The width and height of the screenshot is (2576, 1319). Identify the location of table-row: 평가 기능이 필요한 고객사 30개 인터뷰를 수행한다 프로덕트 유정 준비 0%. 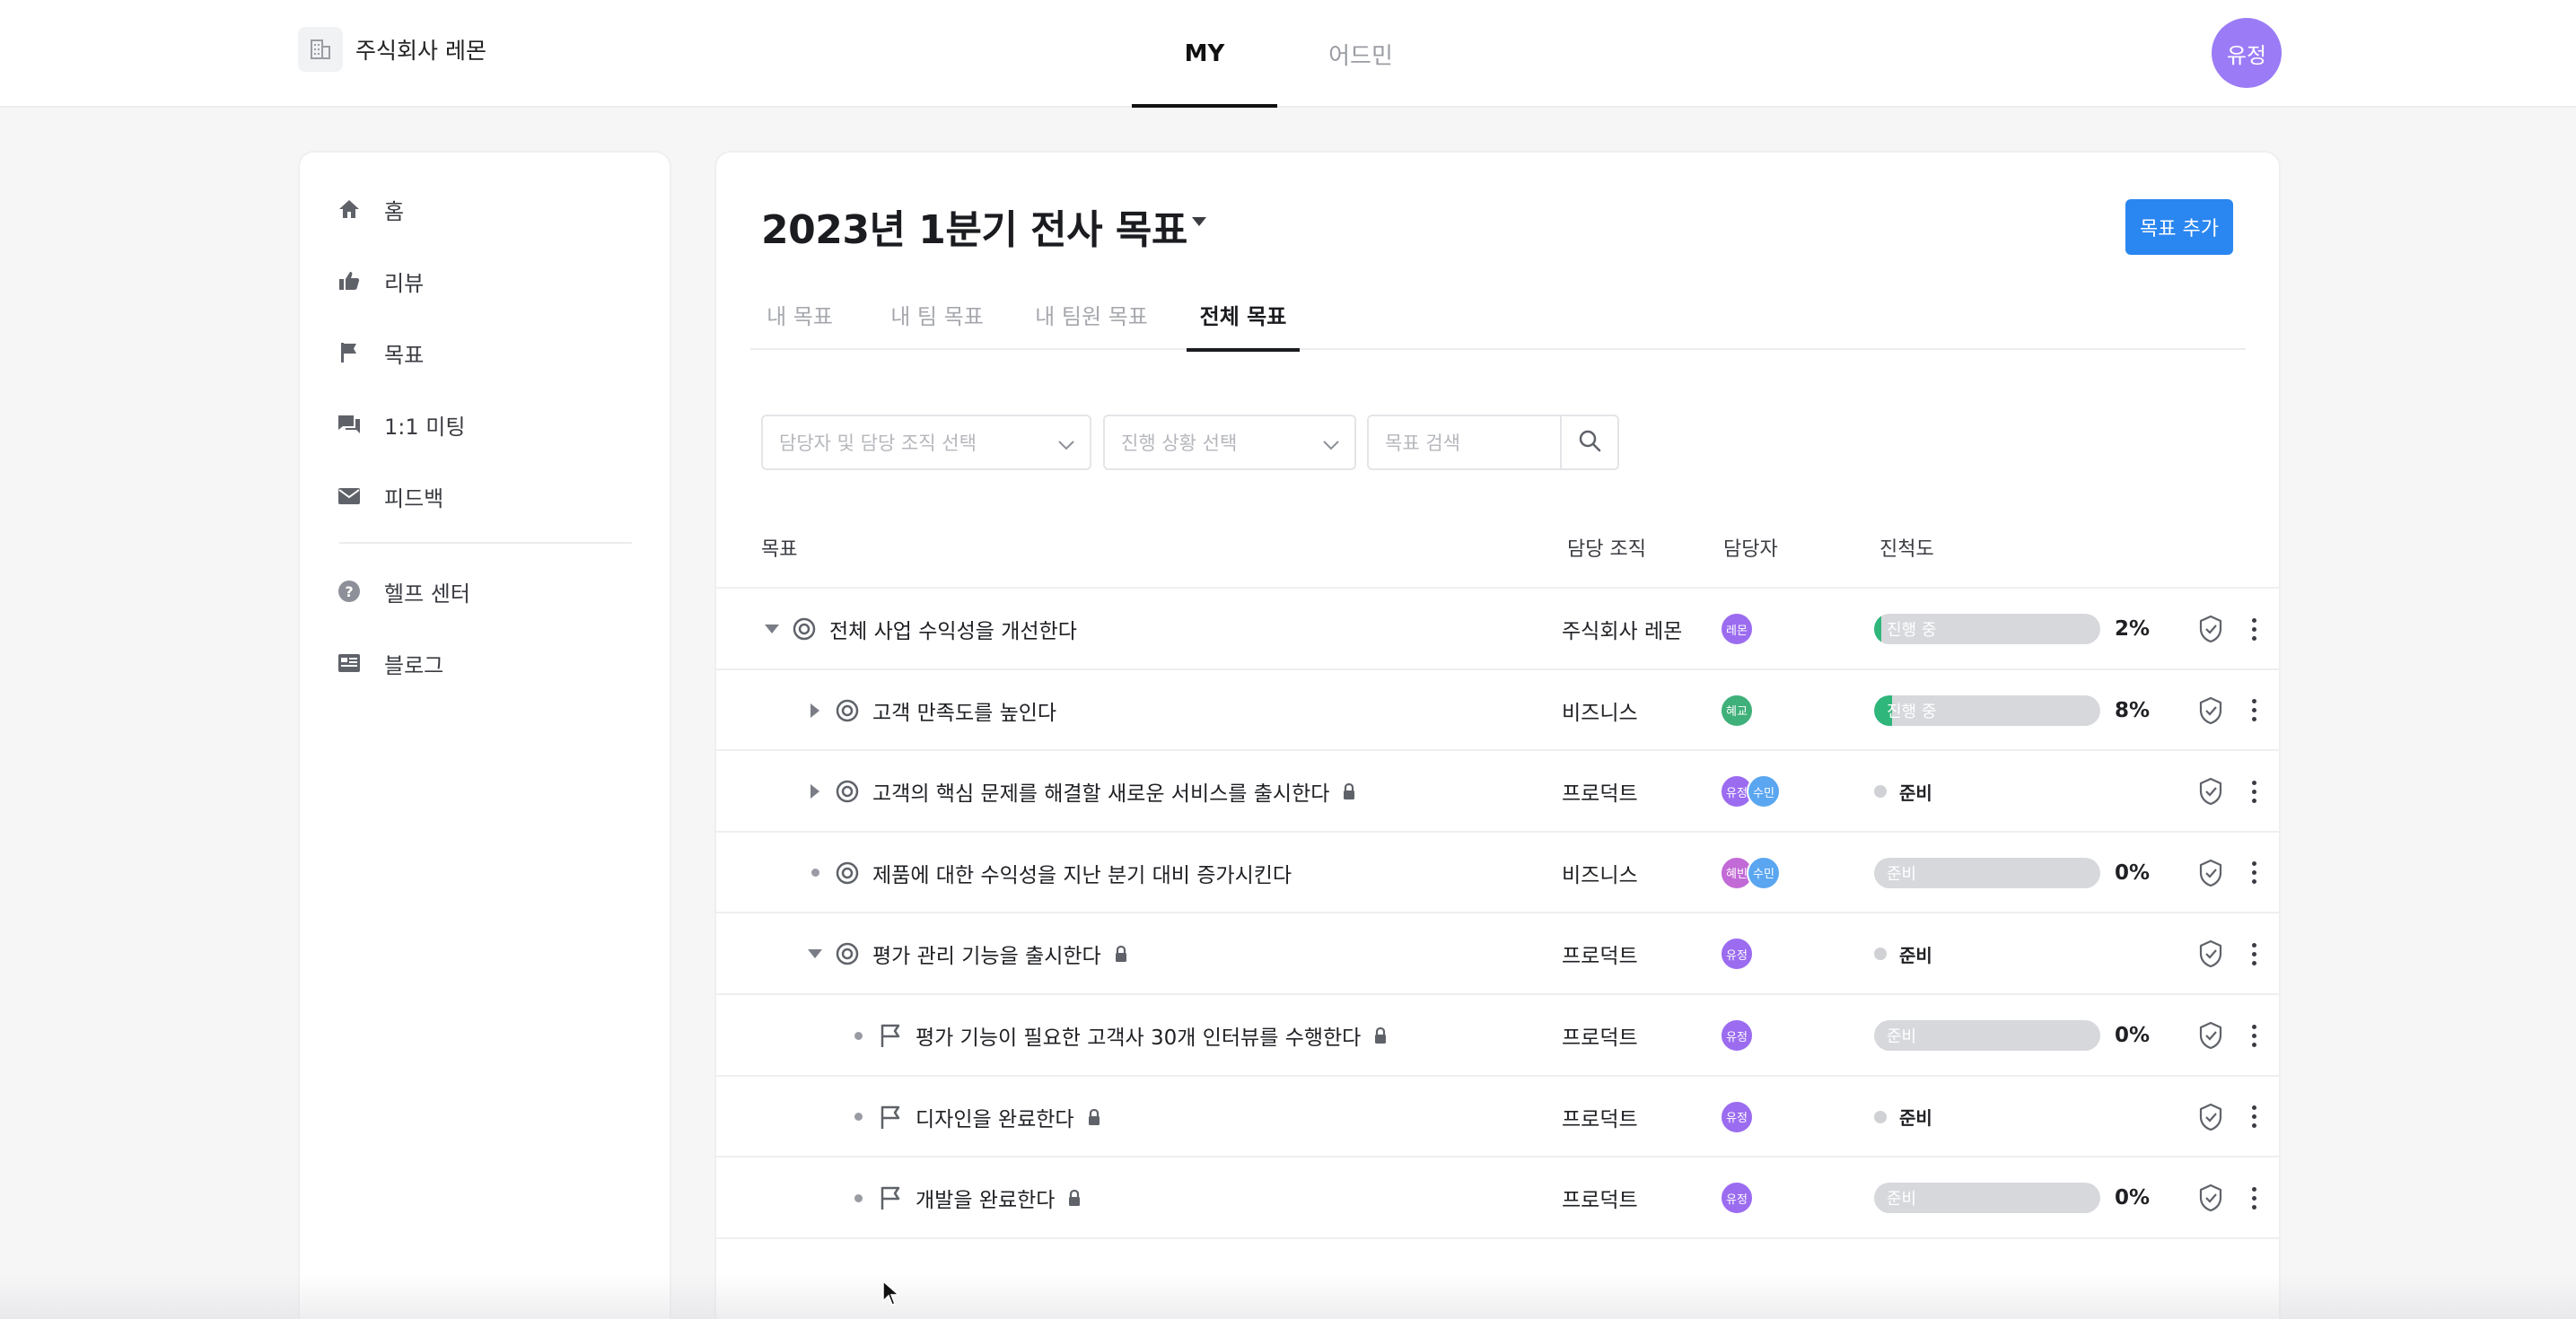
(1497, 1033).